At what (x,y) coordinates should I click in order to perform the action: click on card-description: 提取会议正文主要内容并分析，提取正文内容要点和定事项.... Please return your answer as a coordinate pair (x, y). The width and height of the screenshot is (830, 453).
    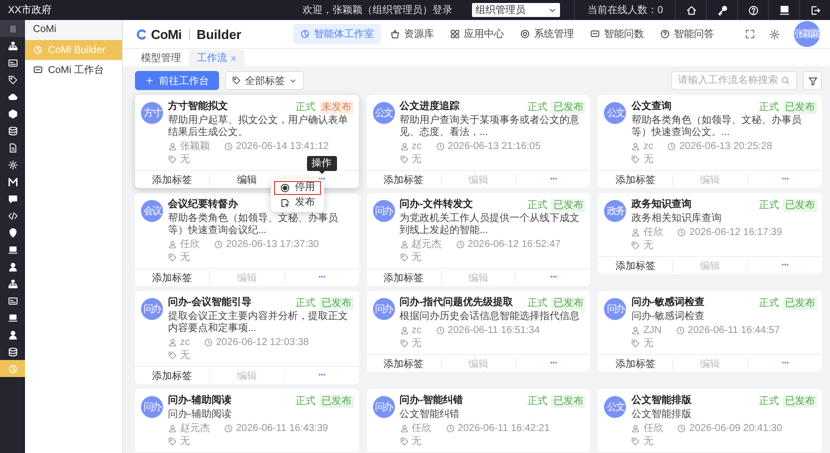
    Looking at the image, I should click on (258, 323).